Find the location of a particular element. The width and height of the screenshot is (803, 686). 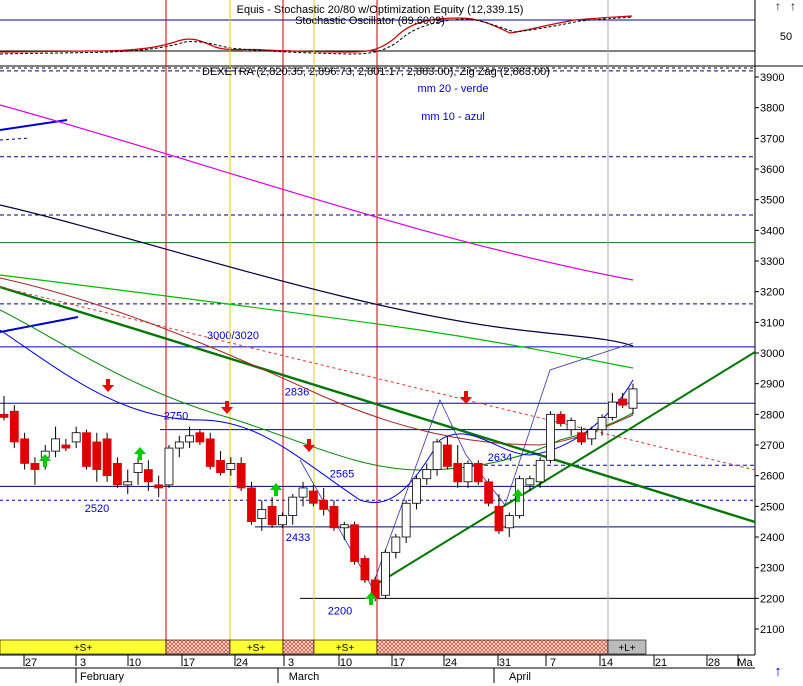

x-tick-label: 3 is located at coordinates (83, 663).